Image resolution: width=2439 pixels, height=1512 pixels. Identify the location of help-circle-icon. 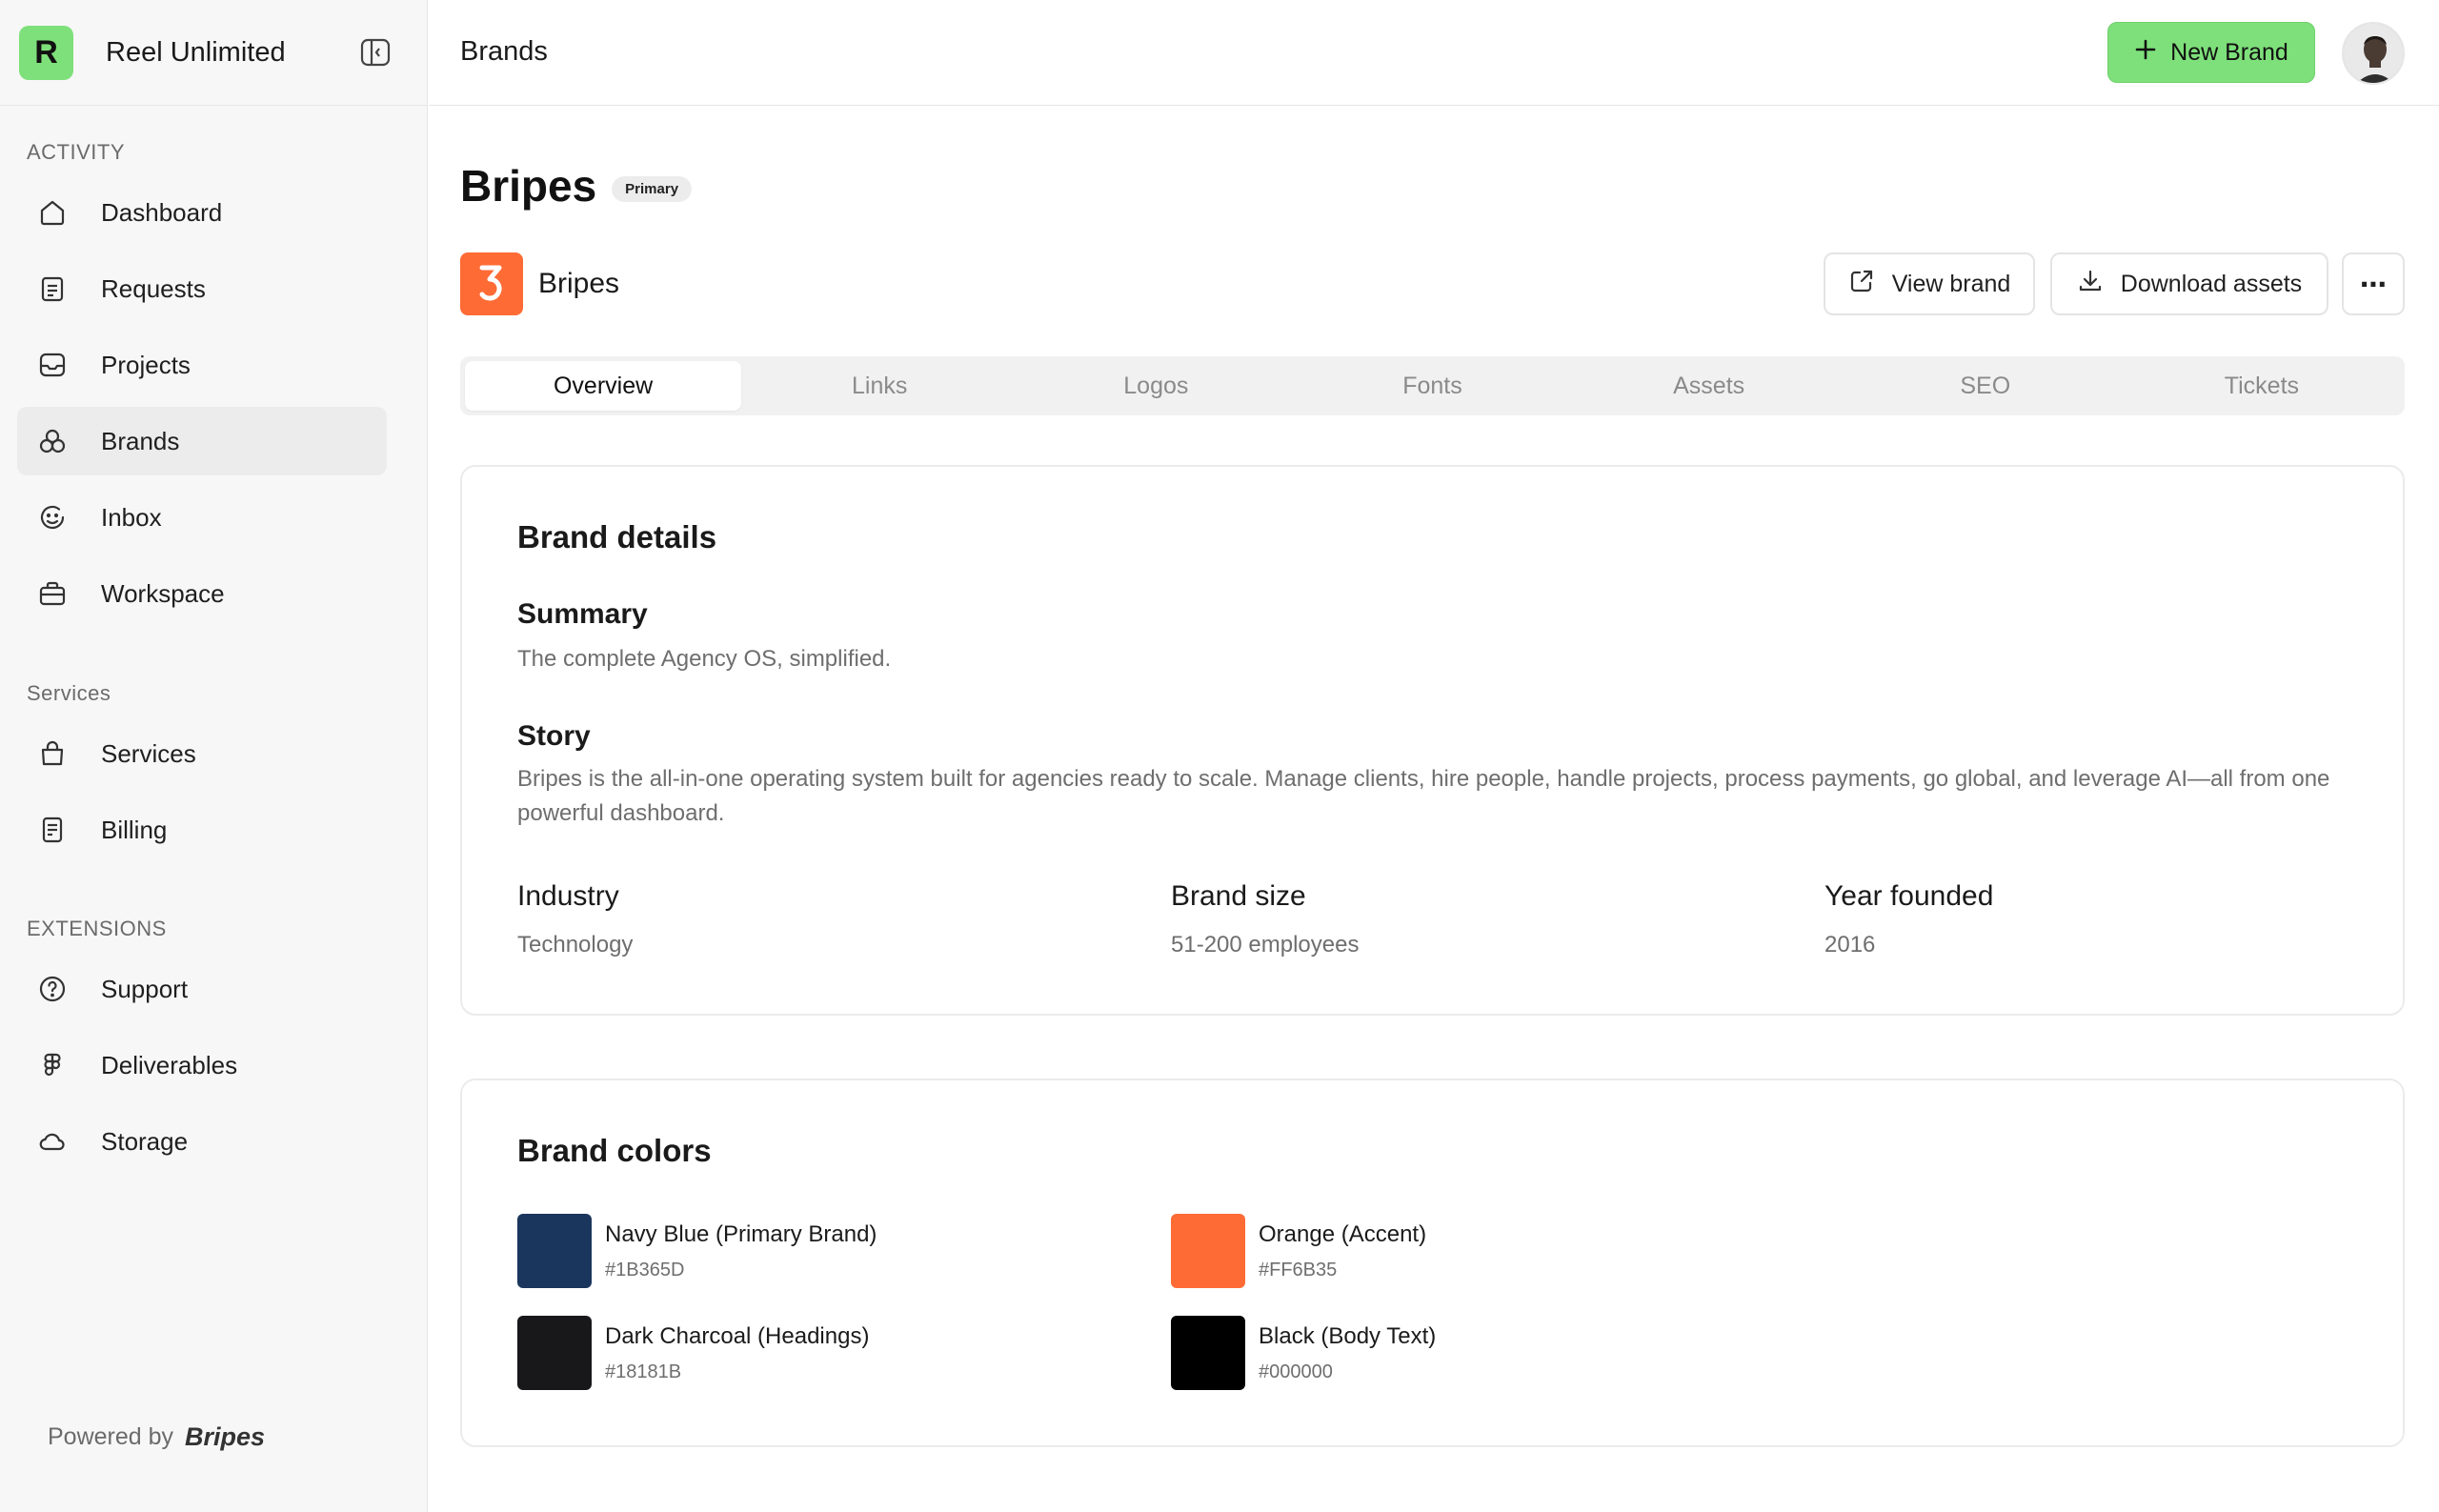
(52, 989).